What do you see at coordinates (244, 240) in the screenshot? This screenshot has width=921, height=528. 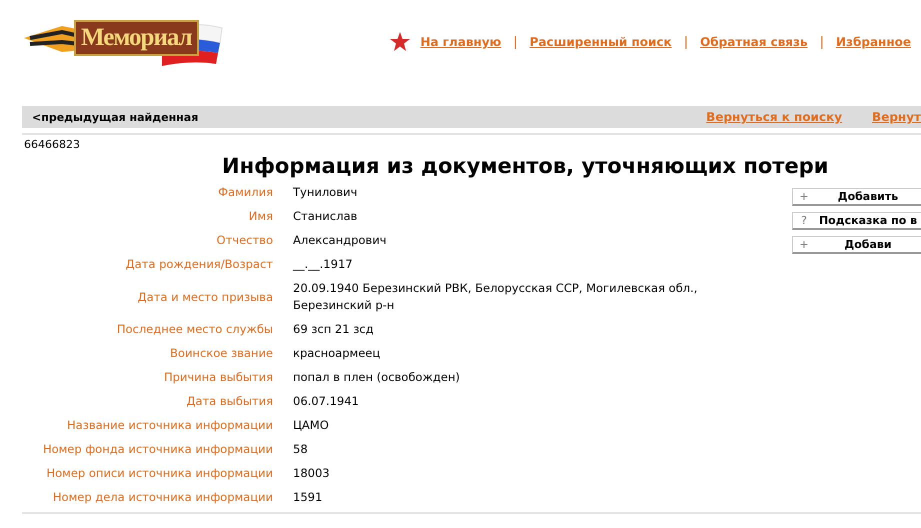 I see `field-label: Отчество` at bounding box center [244, 240].